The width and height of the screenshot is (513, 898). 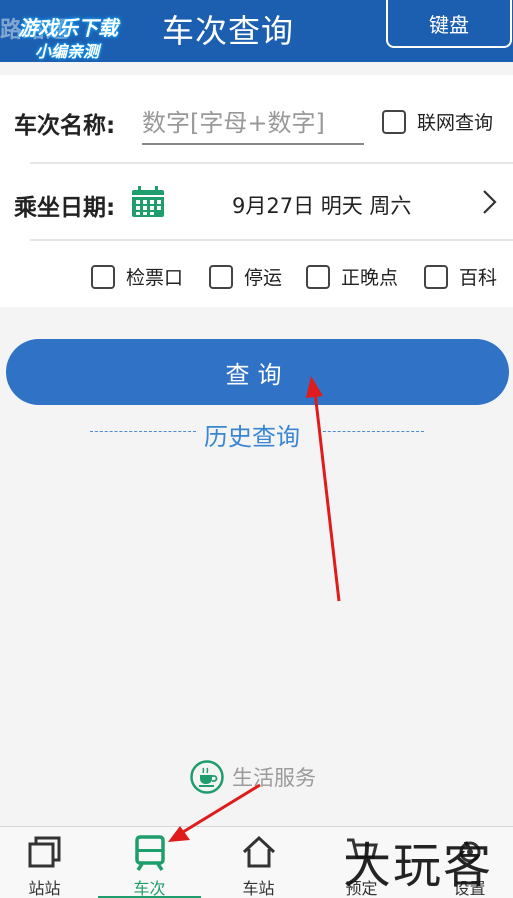 What do you see at coordinates (321, 205) in the screenshot?
I see `travel-date-value: 9月27日 明天 周六` at bounding box center [321, 205].